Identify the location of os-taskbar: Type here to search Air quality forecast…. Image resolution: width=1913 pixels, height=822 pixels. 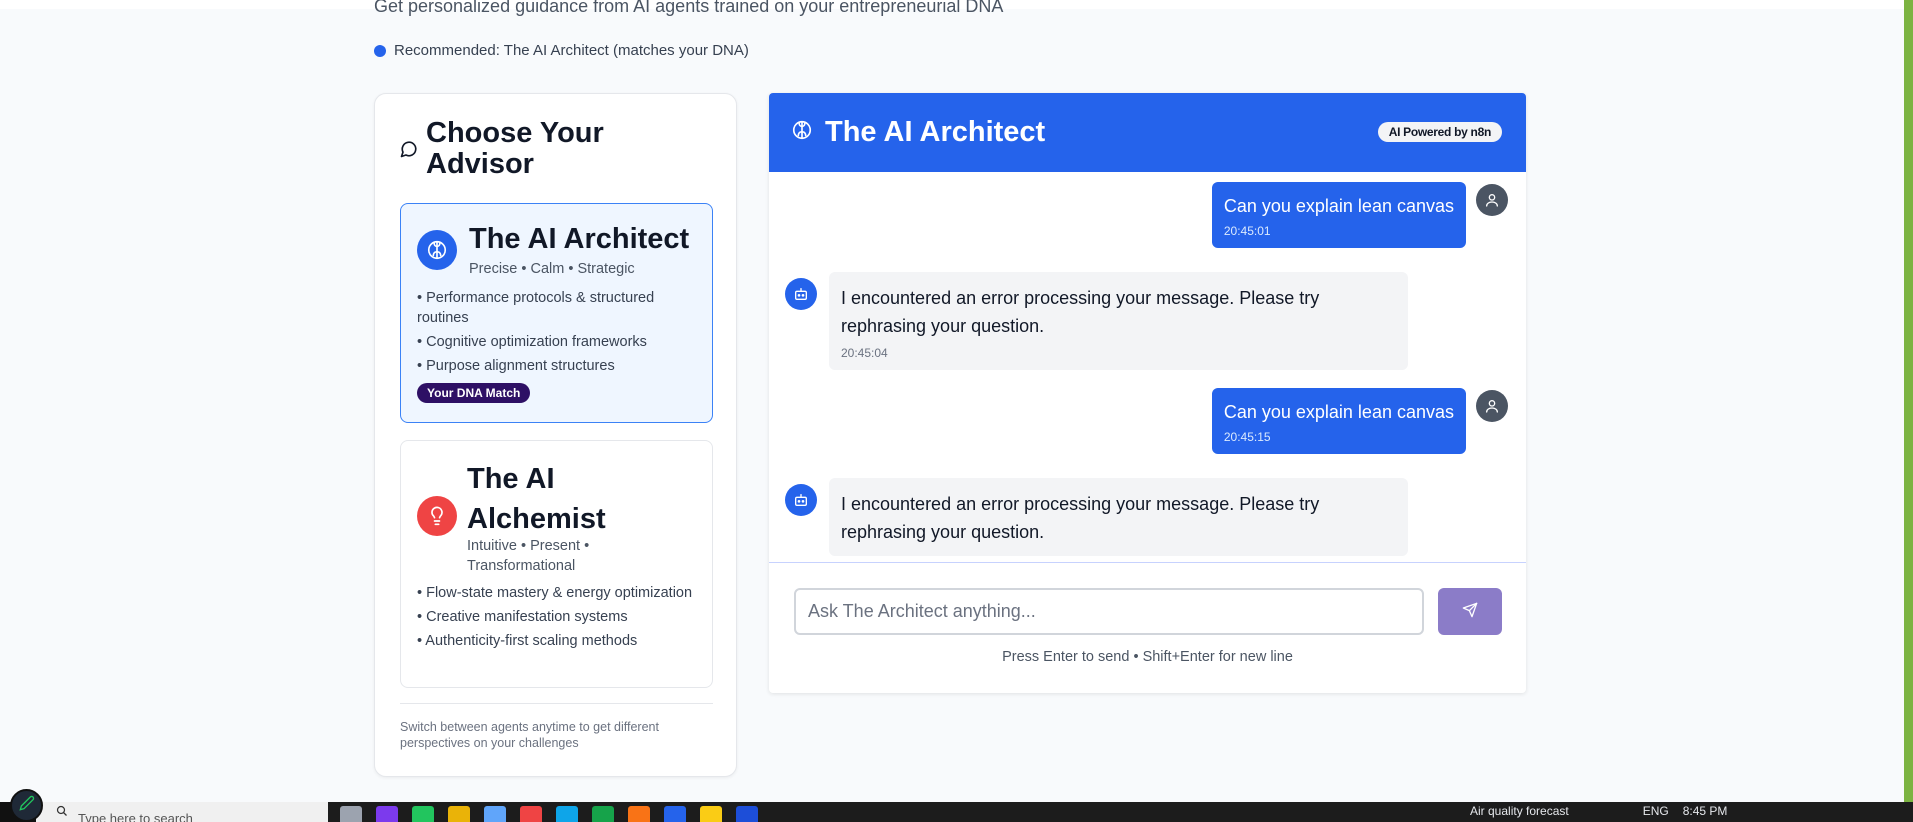
(956, 812).